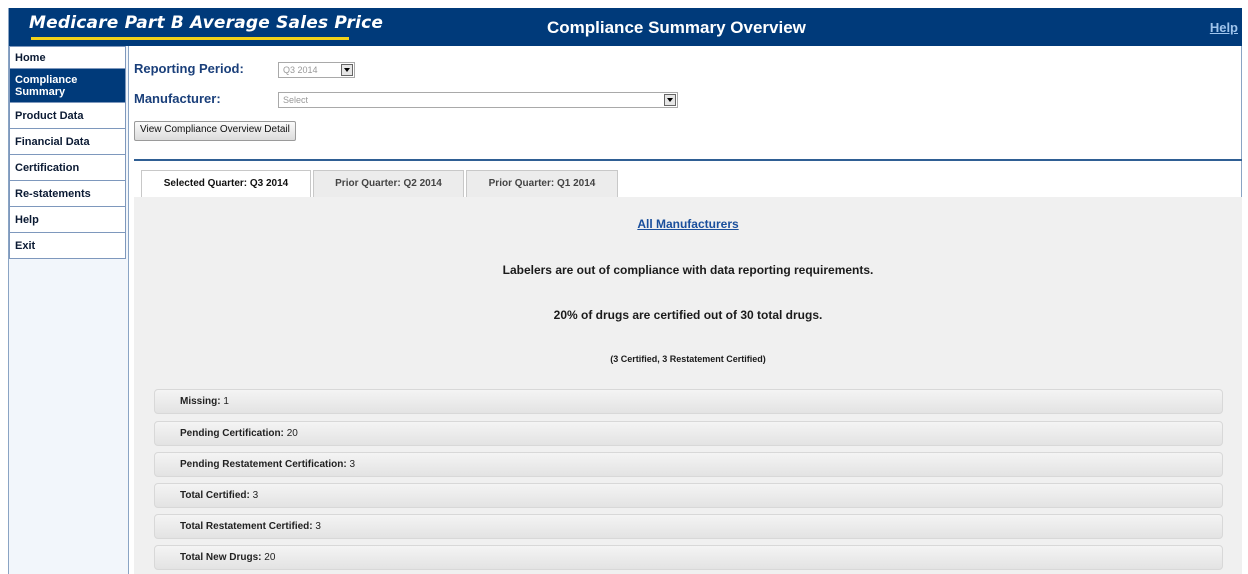  Describe the element at coordinates (688, 495) in the screenshot. I see `summary-row-total-certified: Total Certified: 3` at that location.